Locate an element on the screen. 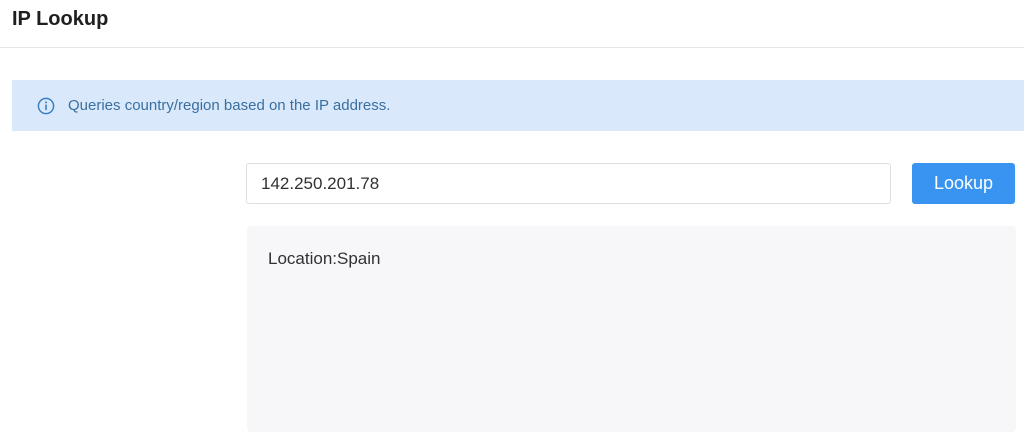 The image size is (1024, 439). page-title: IP Lookup is located at coordinates (60, 19).